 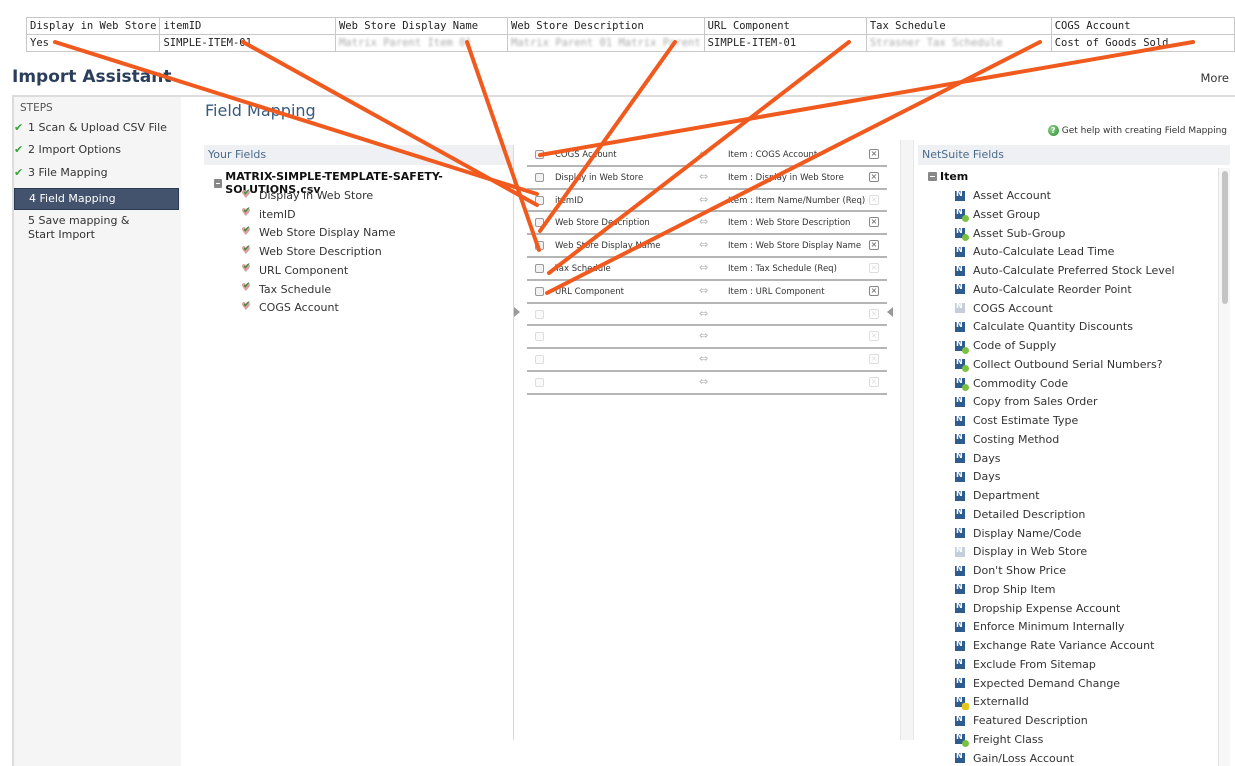 I want to click on your-field-item: COGS Account, so click(x=290, y=307).